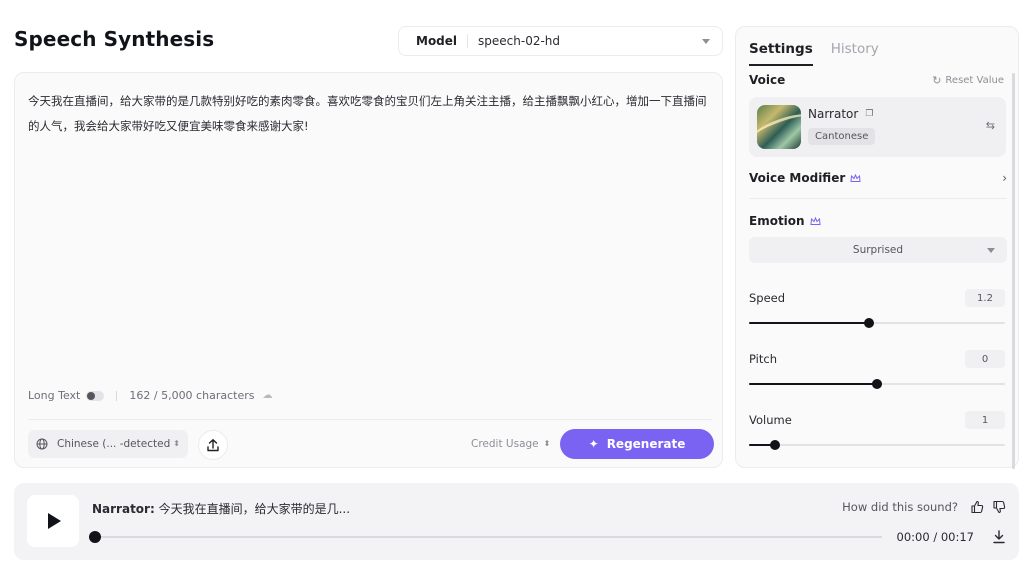 Image resolution: width=1024 pixels, height=577 pixels. I want to click on page-title: Speech Synthesis, so click(114, 39).